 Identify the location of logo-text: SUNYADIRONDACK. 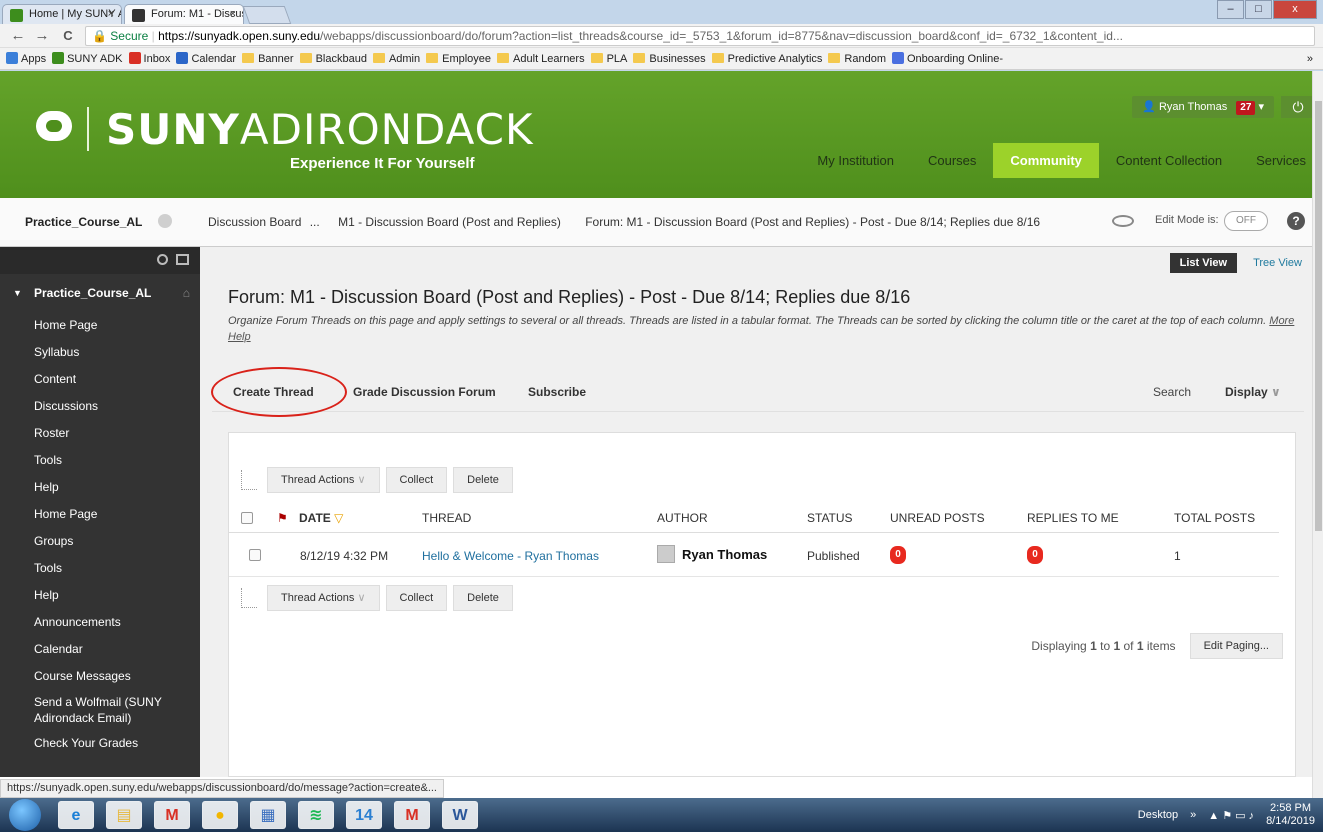
(320, 129).